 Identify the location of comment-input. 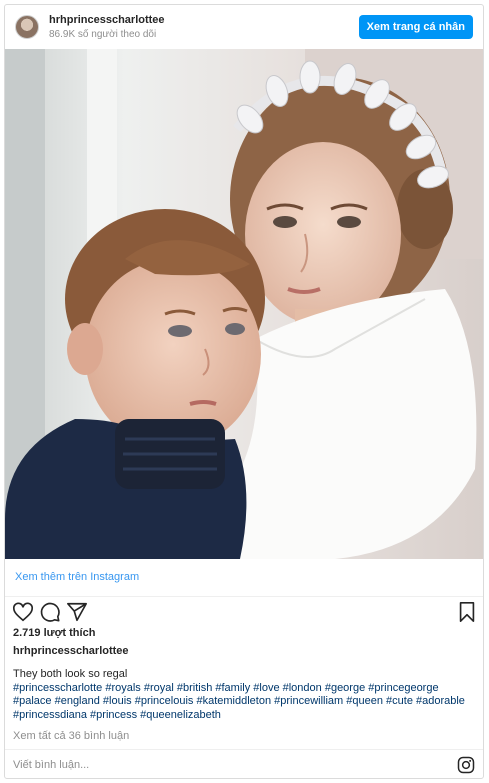
(223, 765).